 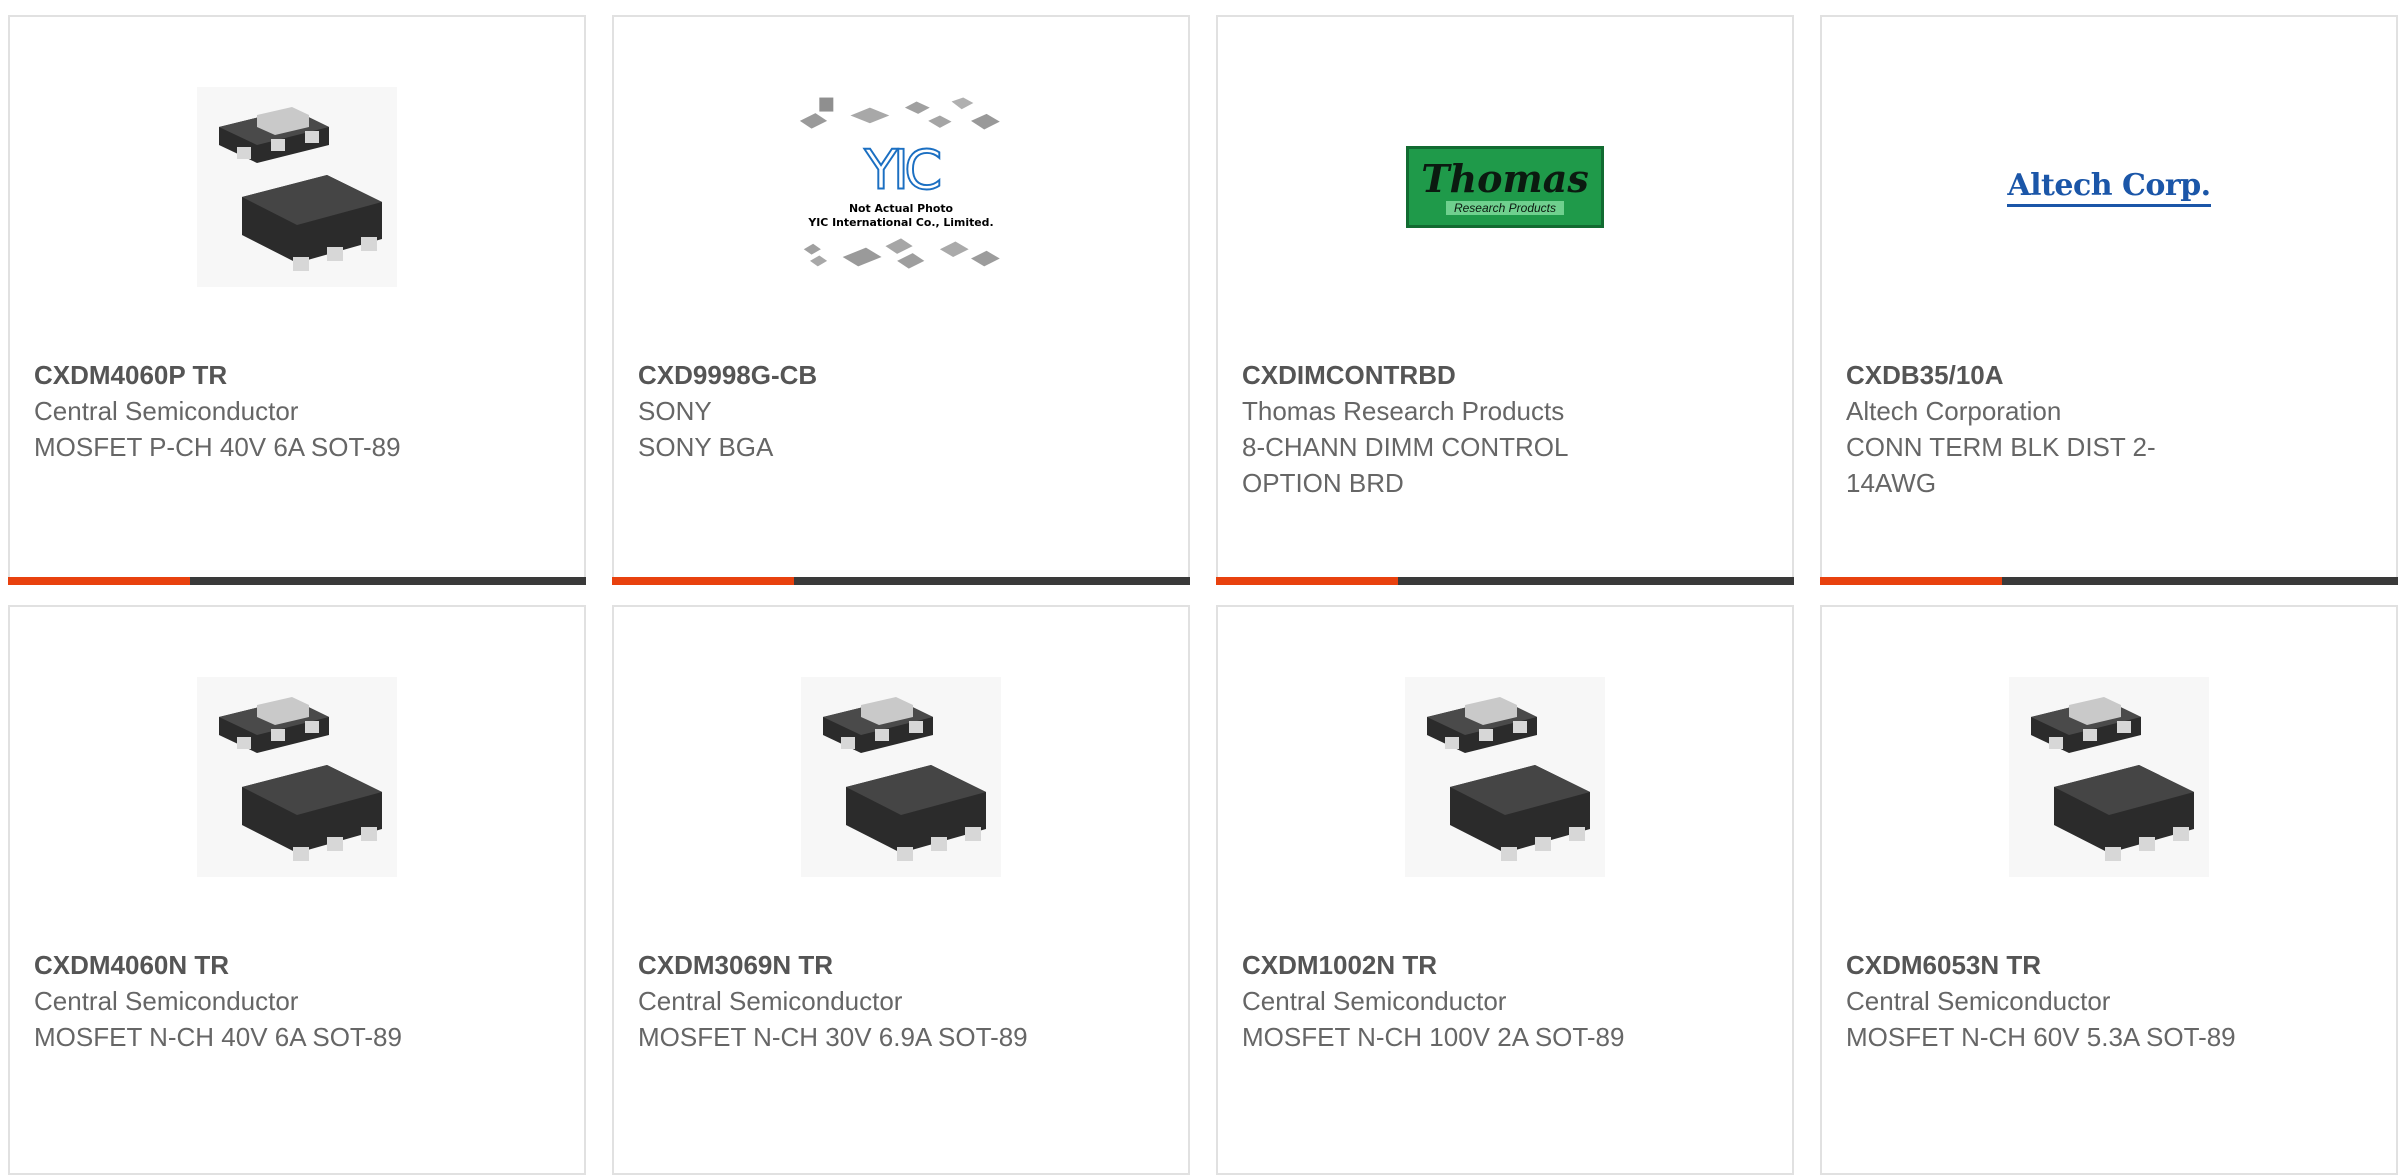 What do you see at coordinates (2041, 375) in the screenshot?
I see `part-number-link: CXDB35/10A` at bounding box center [2041, 375].